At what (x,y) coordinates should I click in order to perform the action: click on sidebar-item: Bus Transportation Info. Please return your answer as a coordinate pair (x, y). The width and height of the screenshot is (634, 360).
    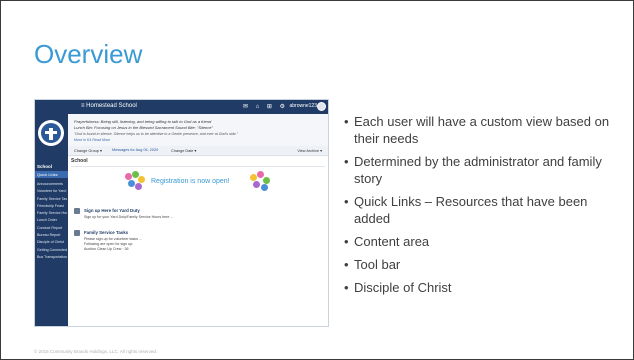
    Looking at the image, I should click on (52, 257).